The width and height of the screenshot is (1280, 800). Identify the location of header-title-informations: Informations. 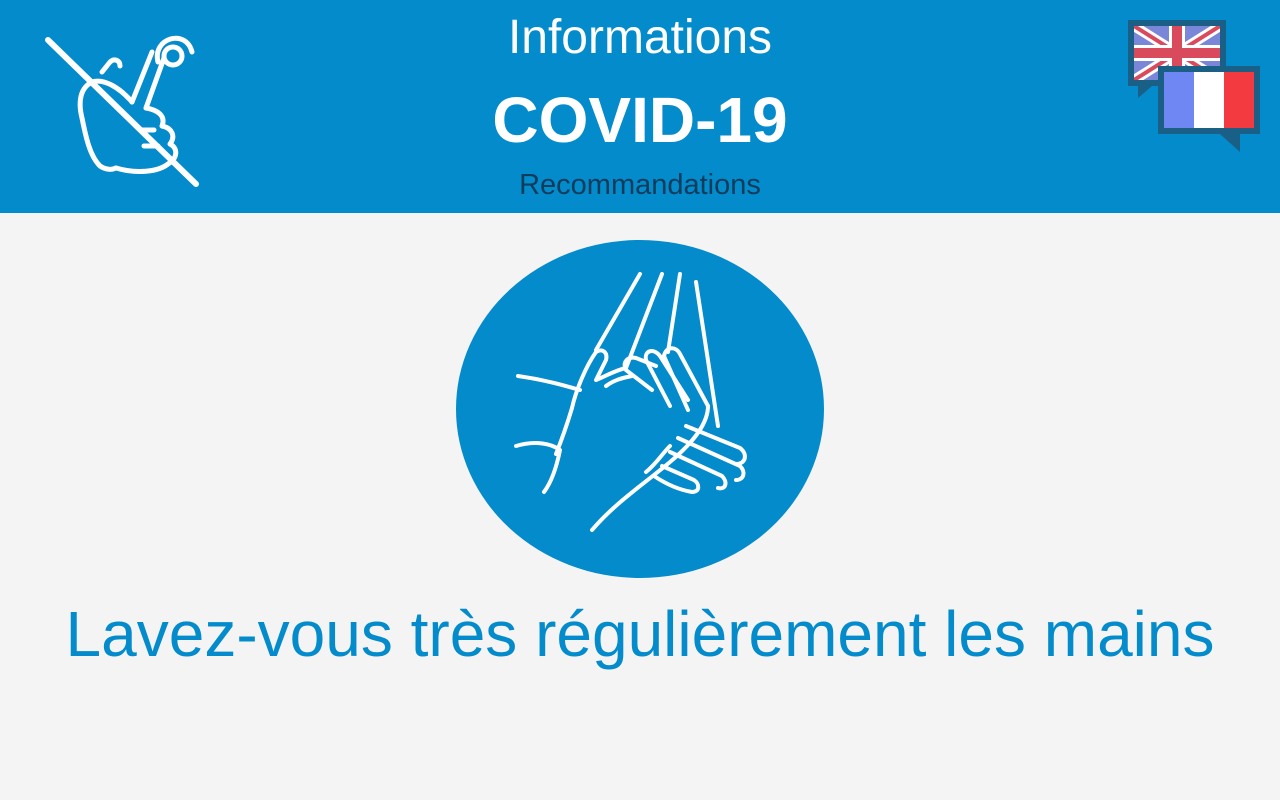
(640, 37).